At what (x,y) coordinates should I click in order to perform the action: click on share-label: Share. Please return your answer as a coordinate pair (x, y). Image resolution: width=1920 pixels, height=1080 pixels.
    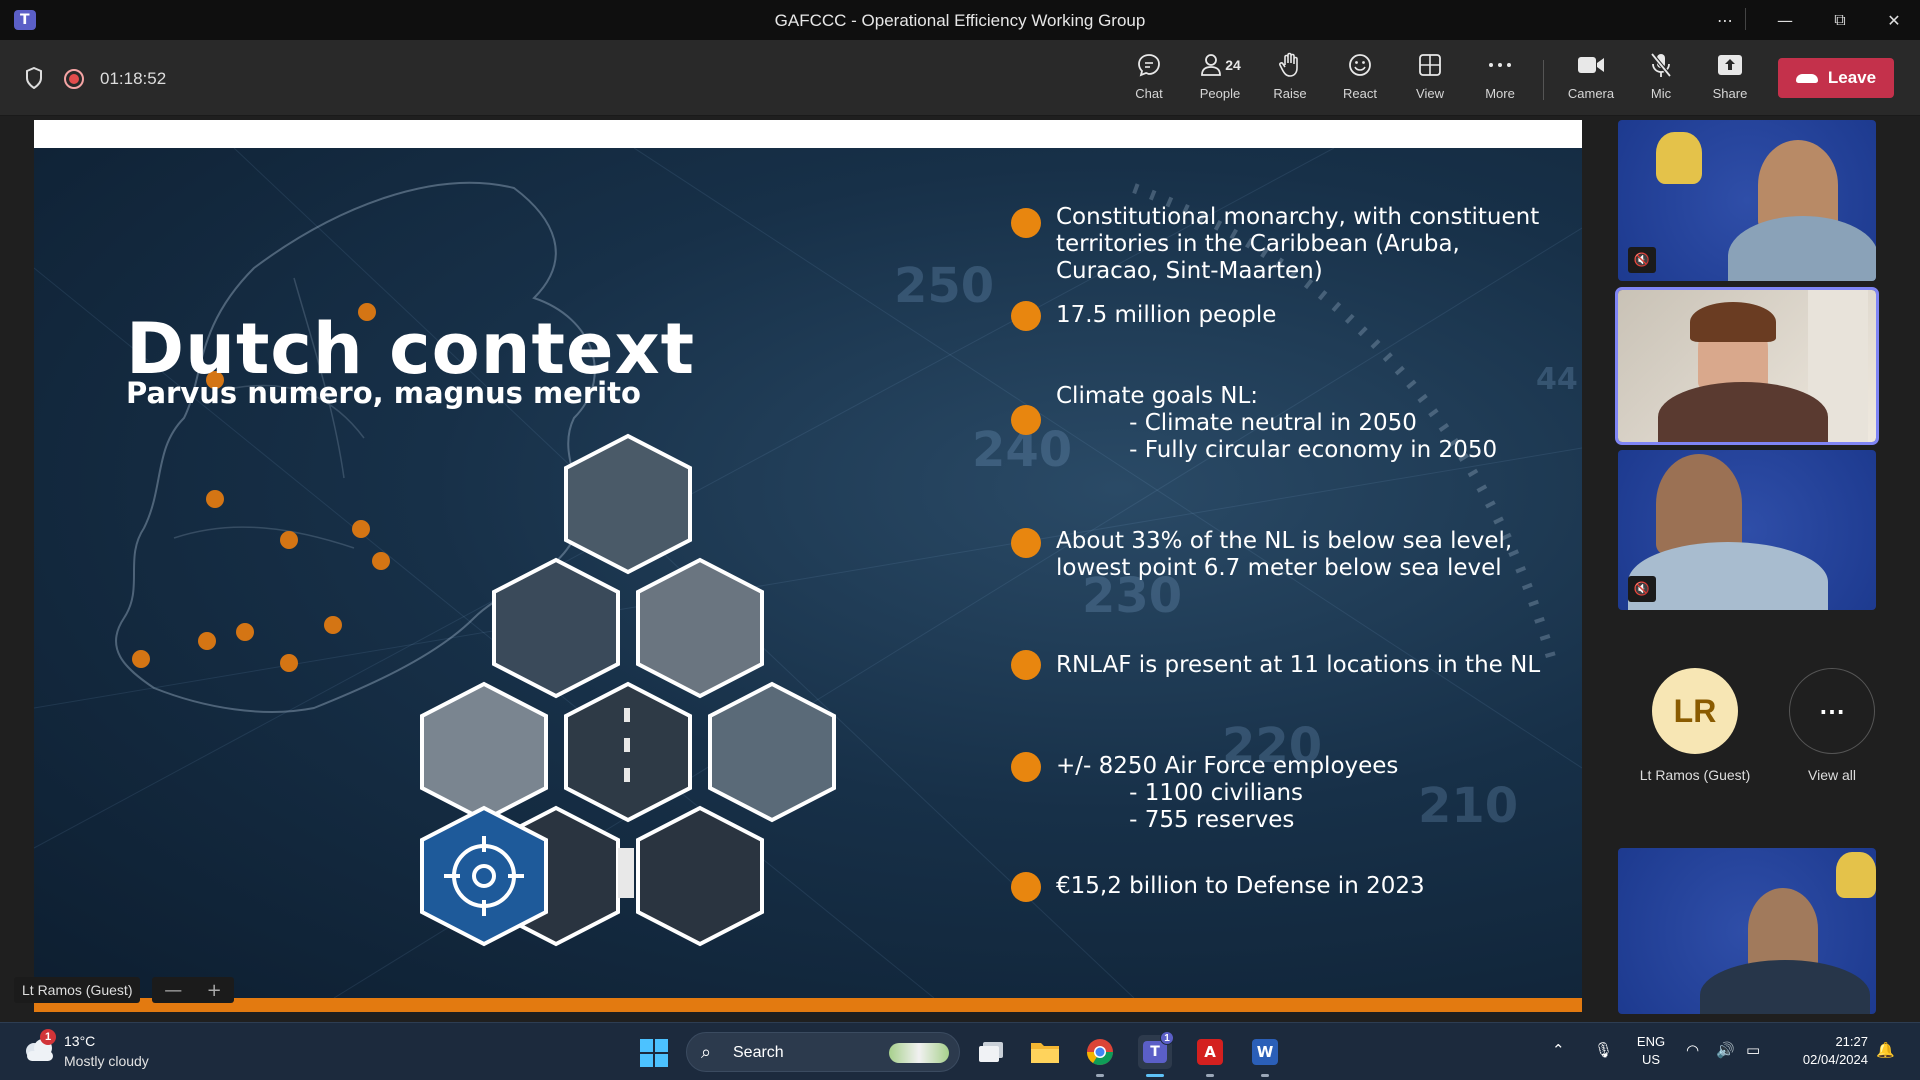
    Looking at the image, I should click on (1730, 93).